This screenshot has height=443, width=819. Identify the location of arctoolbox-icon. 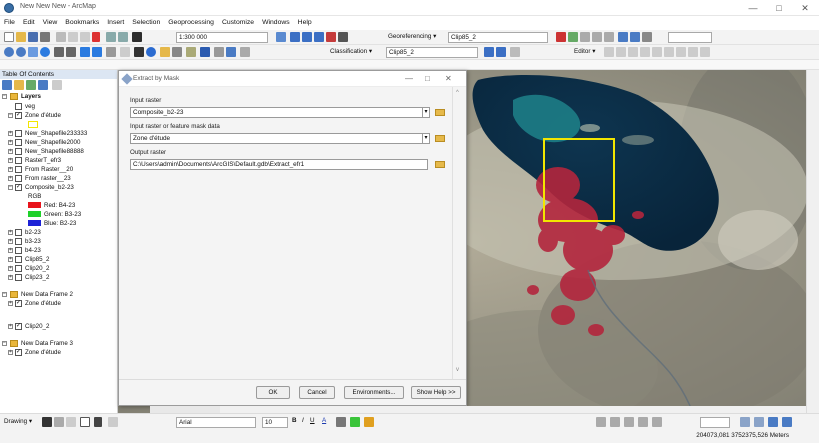
(331, 37).